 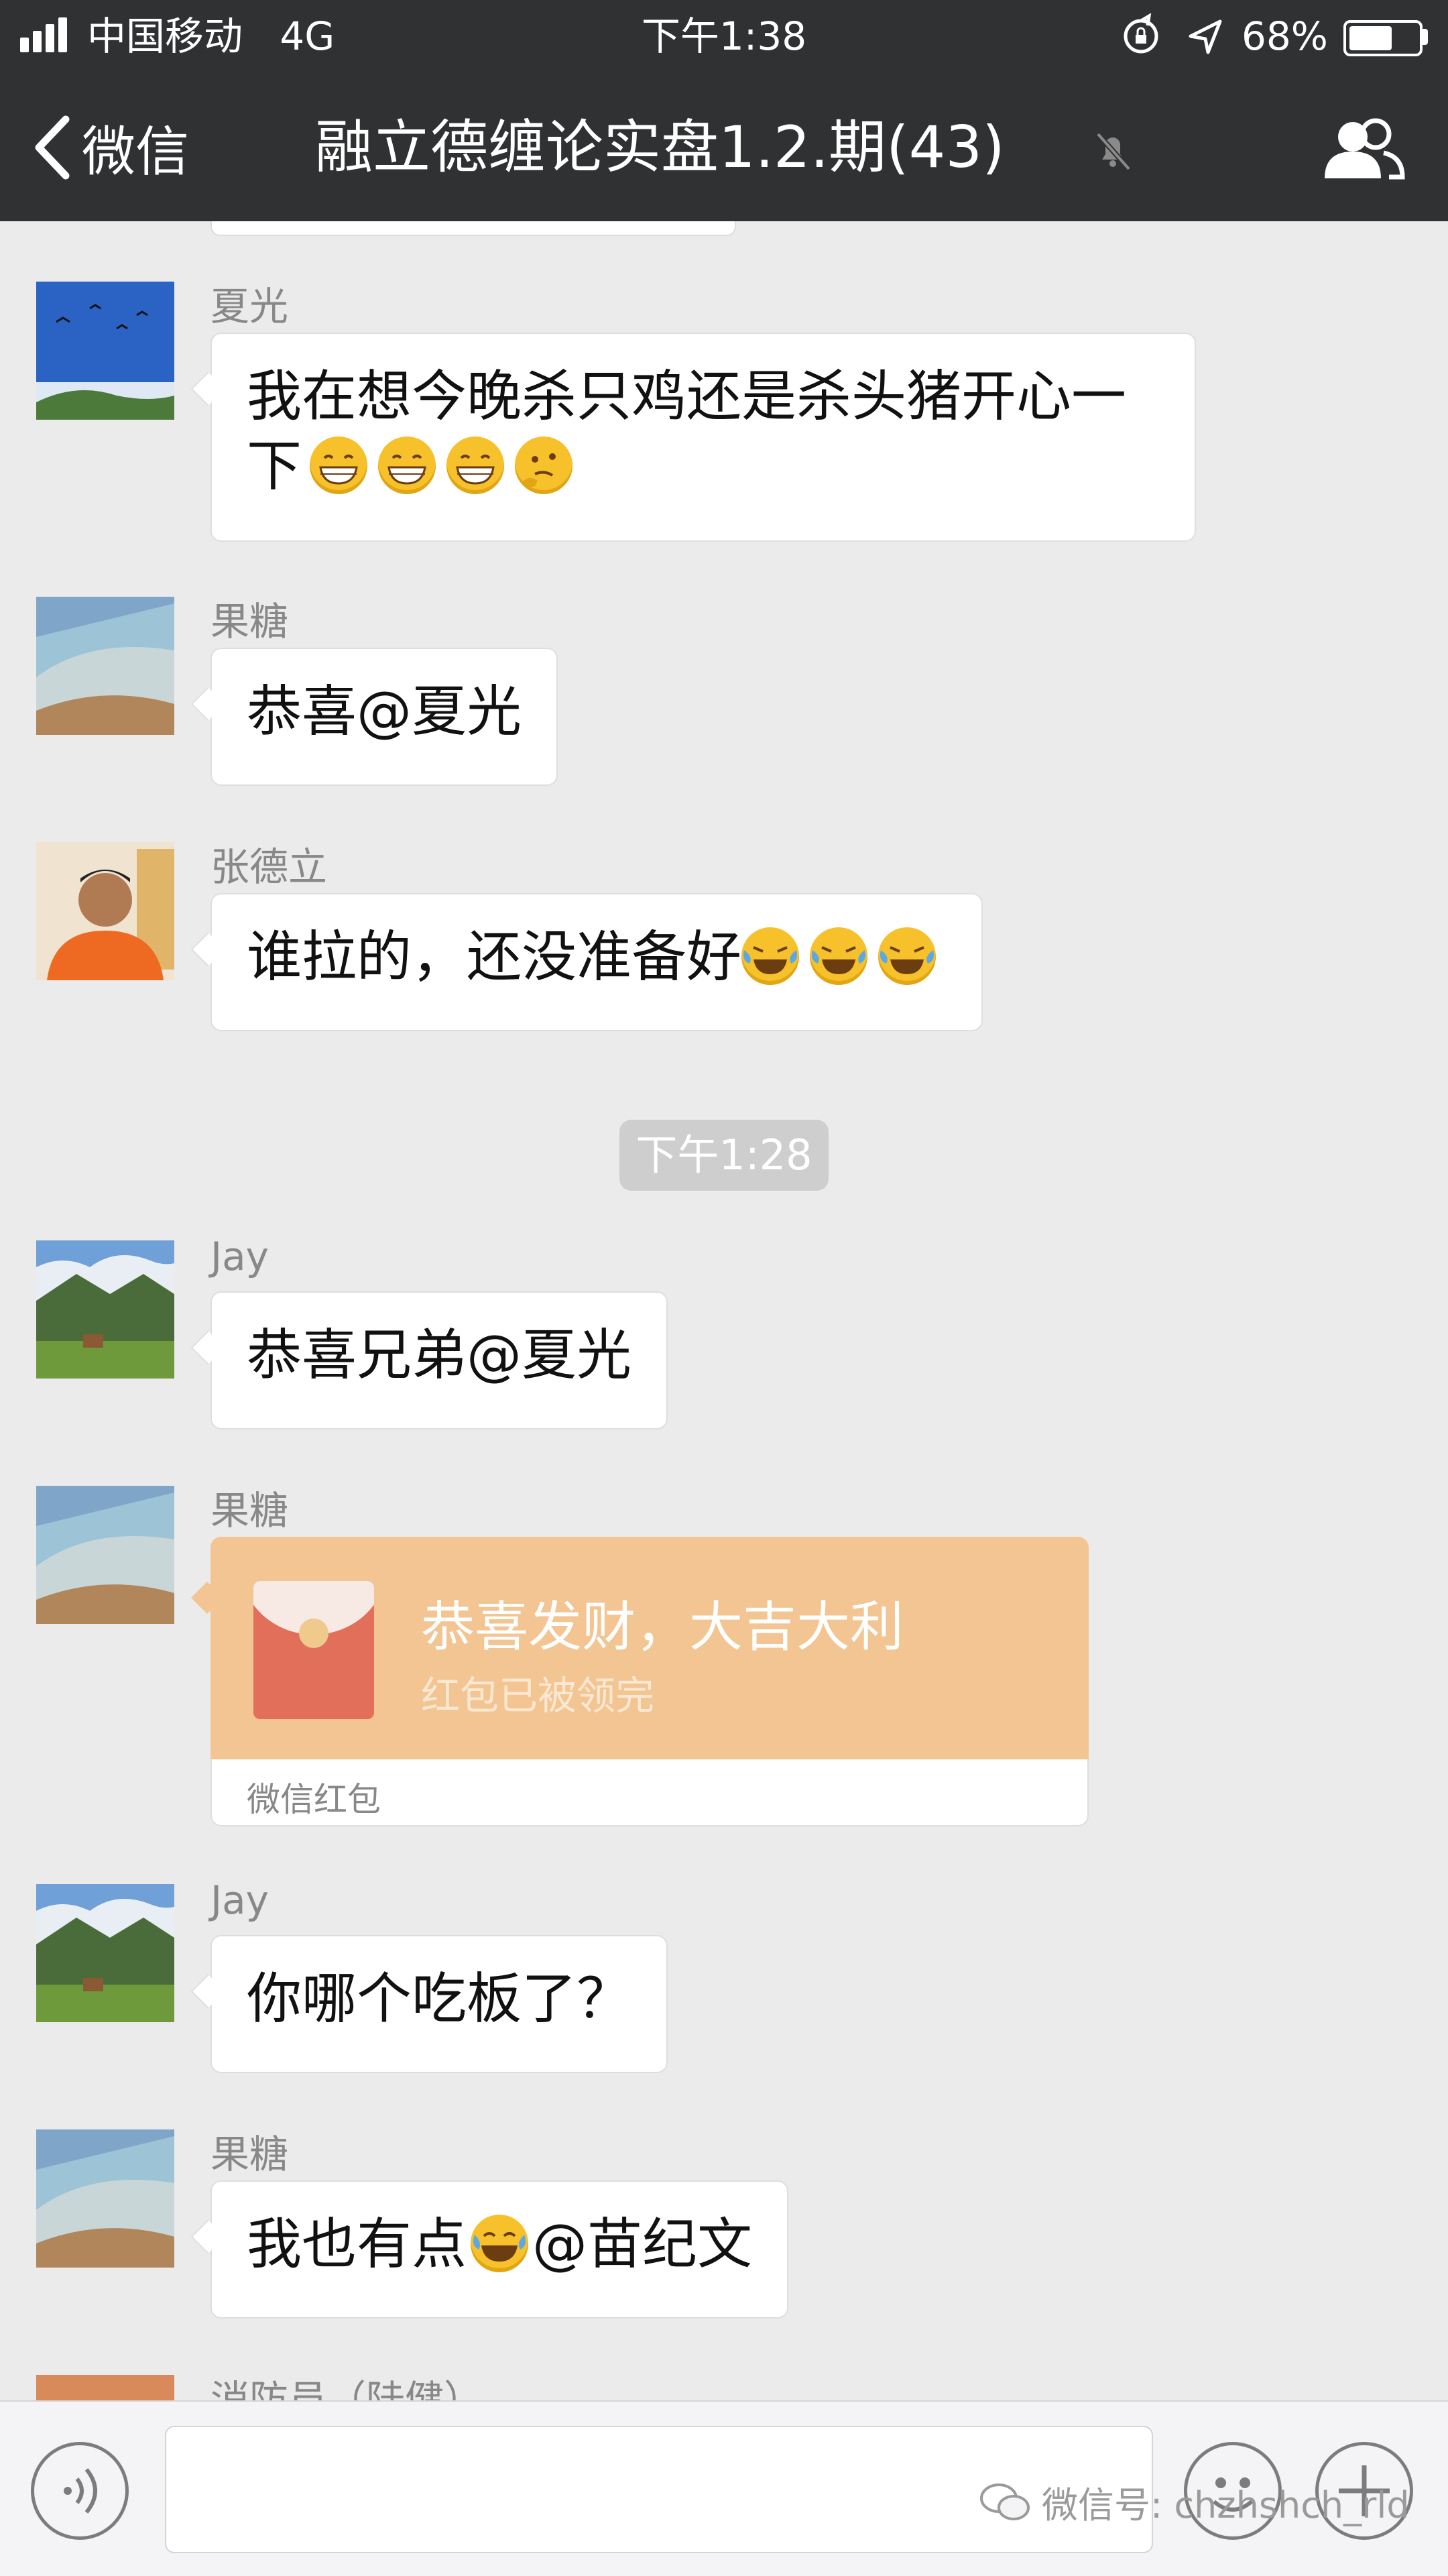 What do you see at coordinates (357, 2244) in the screenshot?
I see `message-text: 我也有点` at bounding box center [357, 2244].